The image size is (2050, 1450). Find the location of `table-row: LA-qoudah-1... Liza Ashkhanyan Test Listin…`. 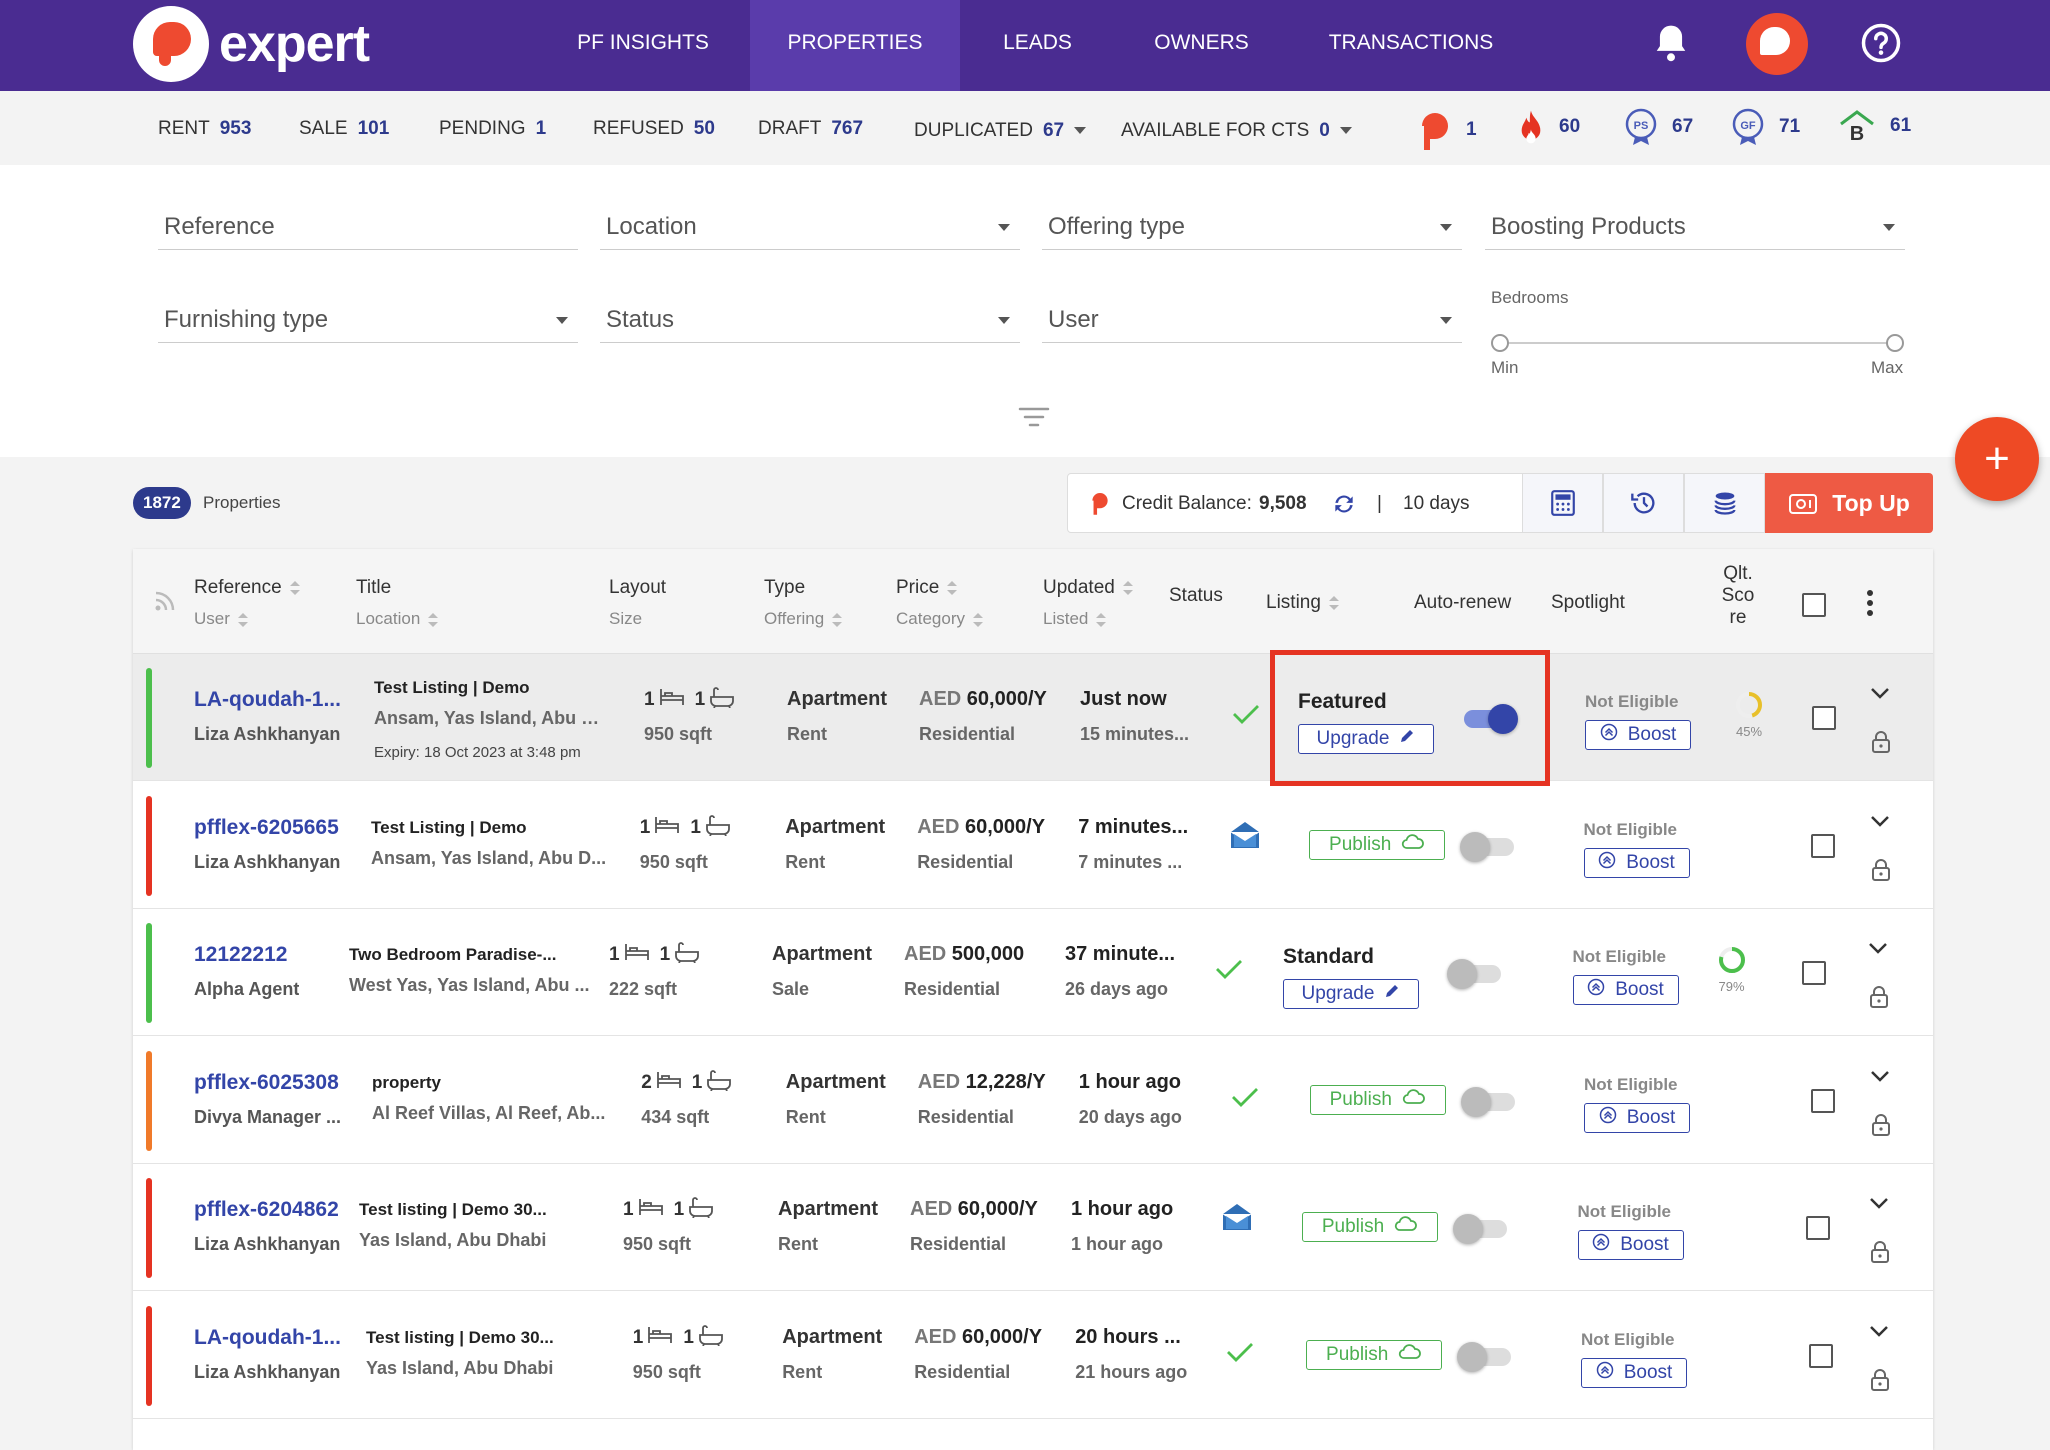

table-row: LA-qoudah-1... Liza Ashkhanyan Test Listin… is located at coordinates (1033, 717).